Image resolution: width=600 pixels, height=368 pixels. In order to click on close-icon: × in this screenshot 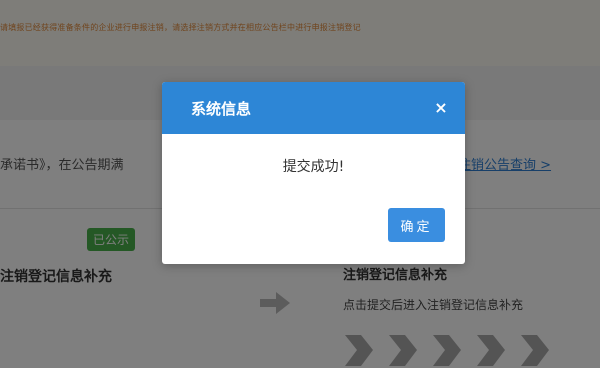, I will do `click(441, 108)`.